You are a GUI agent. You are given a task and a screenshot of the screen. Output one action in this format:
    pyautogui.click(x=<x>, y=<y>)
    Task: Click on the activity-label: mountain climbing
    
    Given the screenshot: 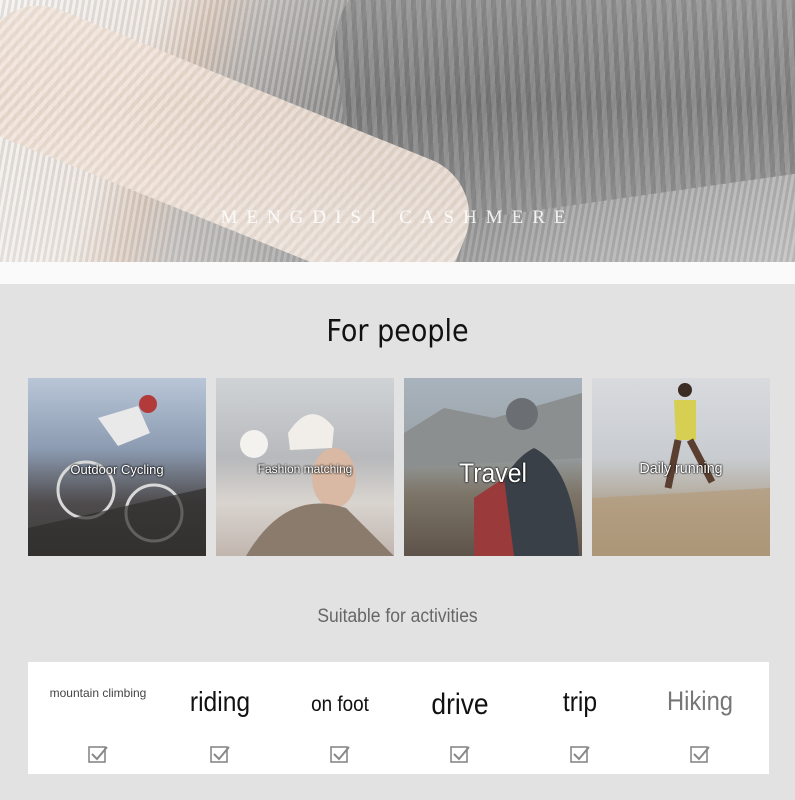 What is the action you would take?
    pyautogui.click(x=98, y=693)
    